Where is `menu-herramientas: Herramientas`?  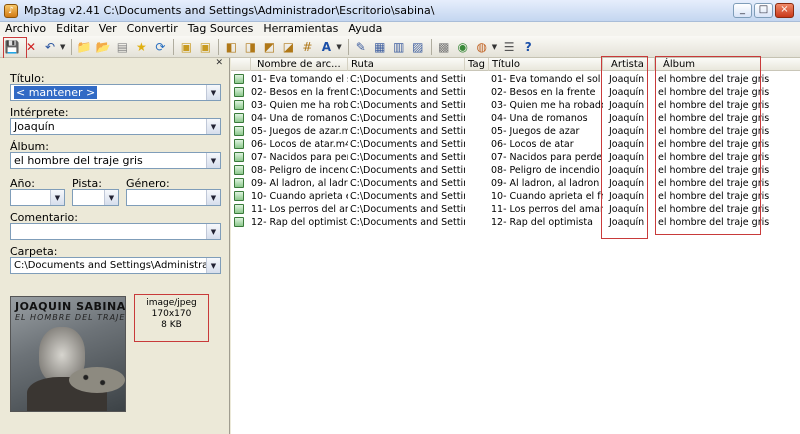
menu-herramientas: Herramientas is located at coordinates (300, 29).